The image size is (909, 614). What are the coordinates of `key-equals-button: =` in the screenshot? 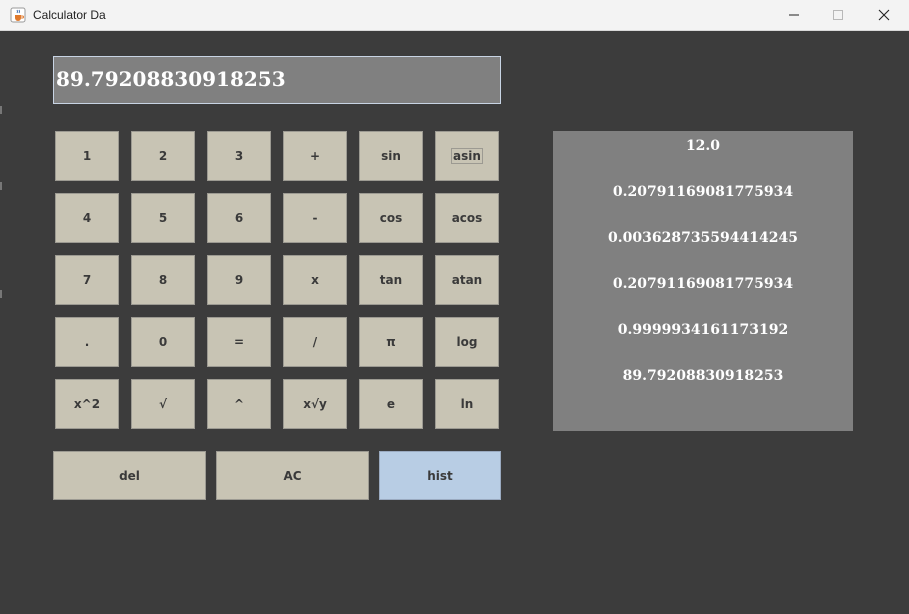 It's located at (239, 342).